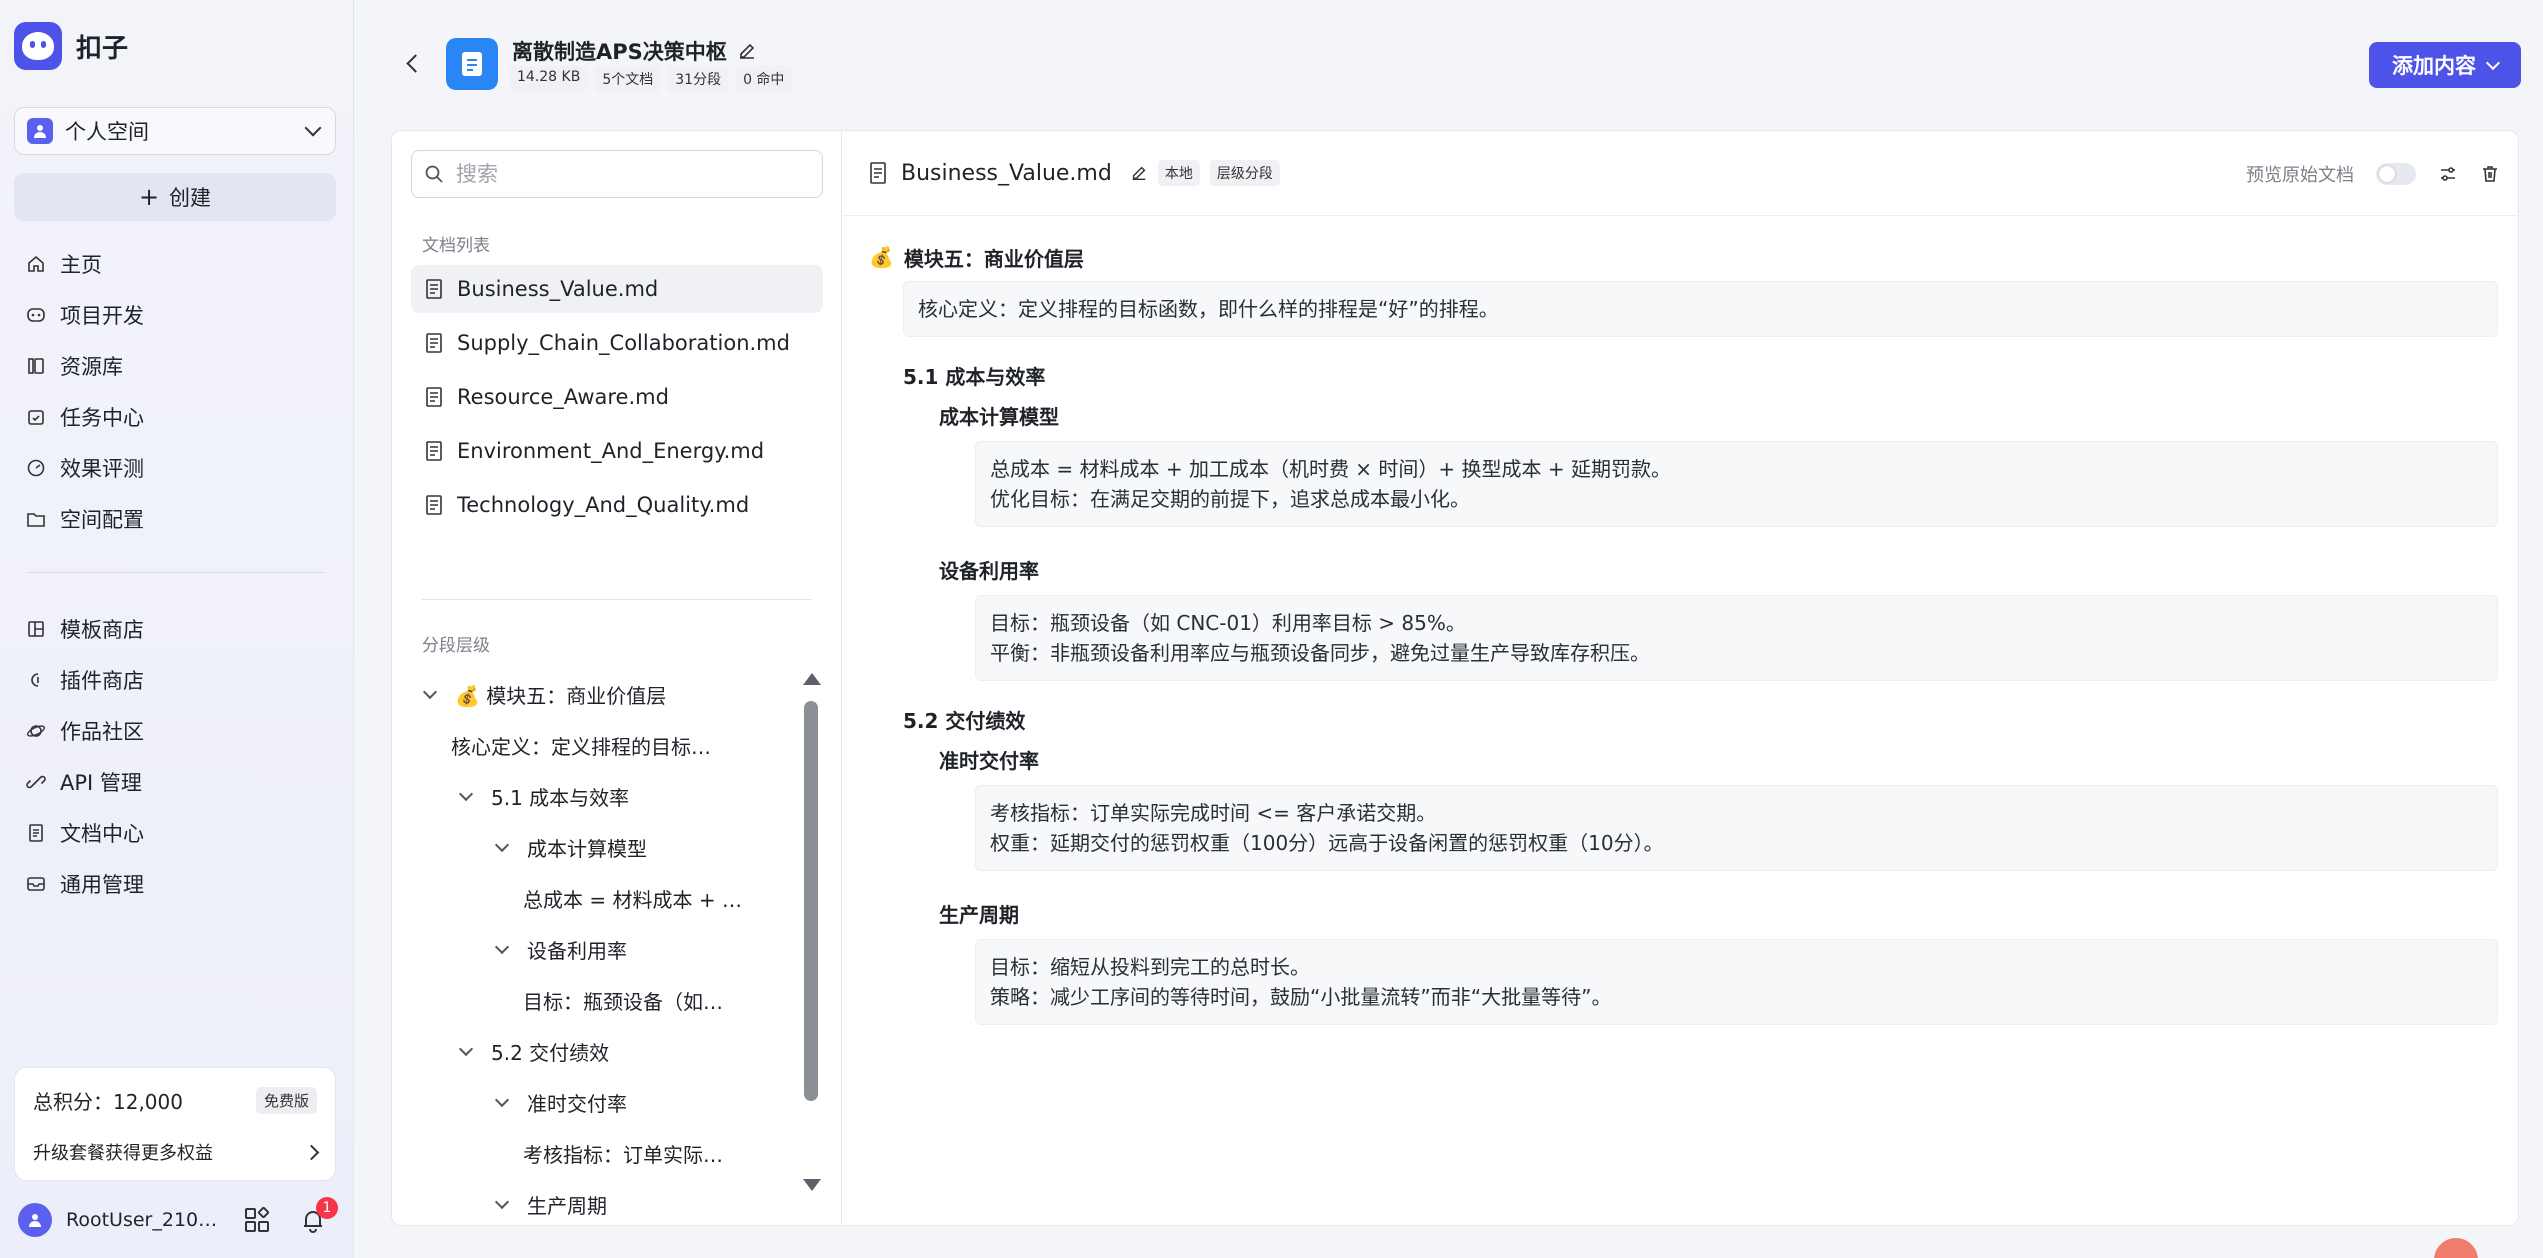 The image size is (2543, 1258). I want to click on doc-item-technology: Technology_And_Quality.md, so click(617, 505).